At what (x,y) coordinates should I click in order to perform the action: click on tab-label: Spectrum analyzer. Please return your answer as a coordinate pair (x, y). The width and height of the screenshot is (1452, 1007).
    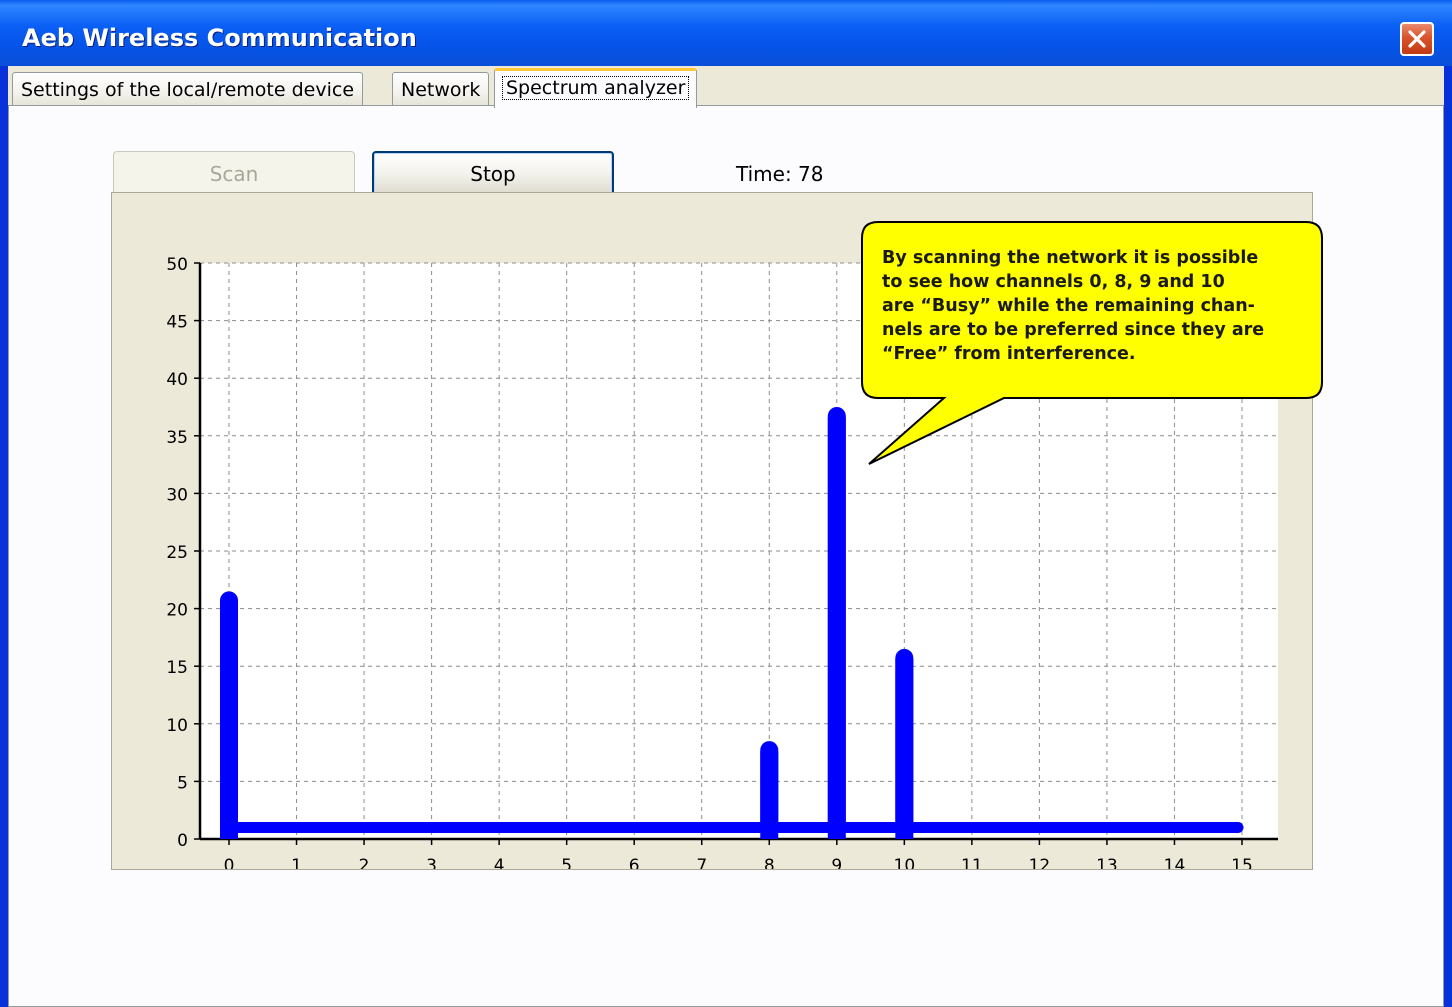
    Looking at the image, I should click on (595, 88).